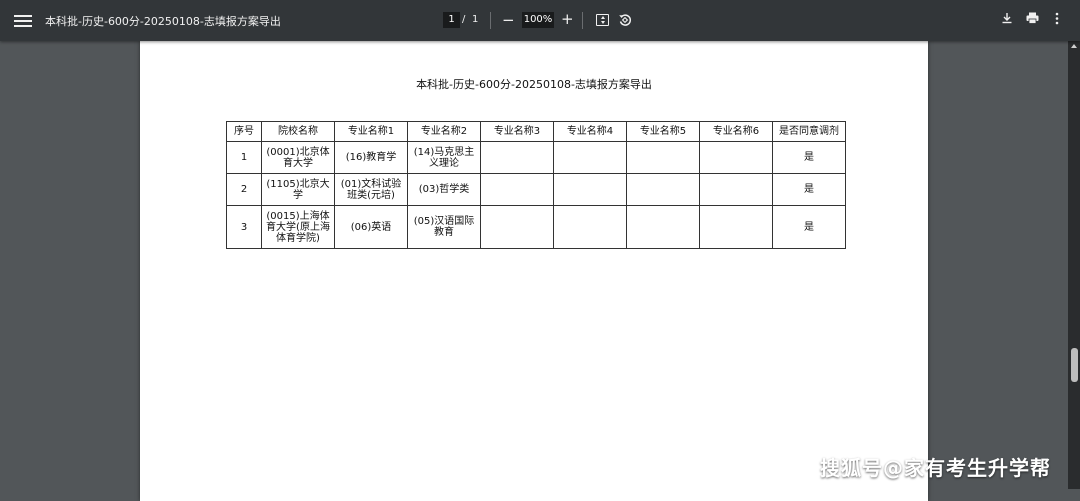 The image size is (1080, 501). Describe the element at coordinates (508, 20) in the screenshot. I see `zoom-out-button: −` at that location.